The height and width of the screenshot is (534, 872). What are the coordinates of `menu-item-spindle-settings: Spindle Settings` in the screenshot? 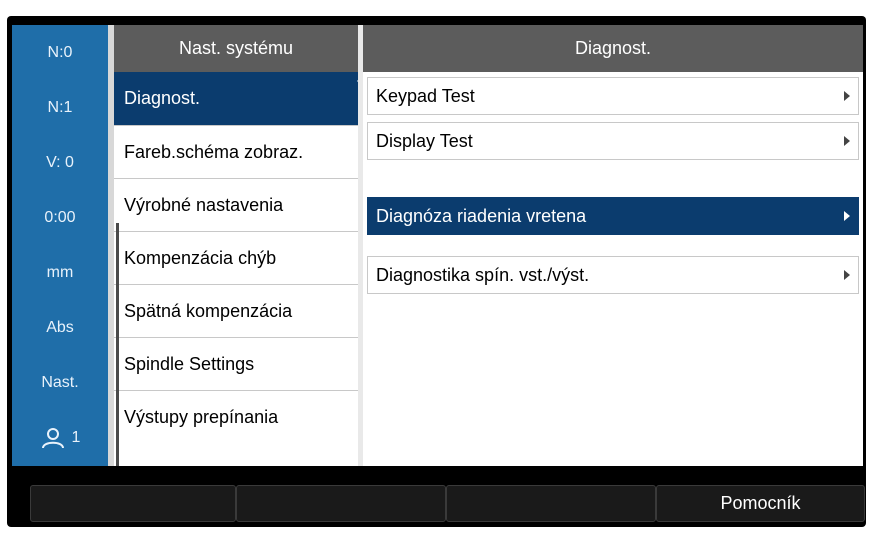 It's located at (236, 363).